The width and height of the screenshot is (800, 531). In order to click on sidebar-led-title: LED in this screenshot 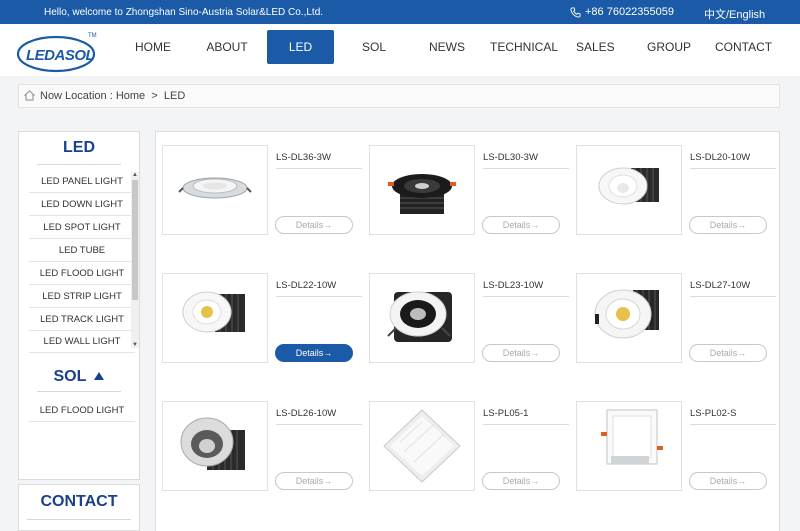, I will do `click(79, 148)`.